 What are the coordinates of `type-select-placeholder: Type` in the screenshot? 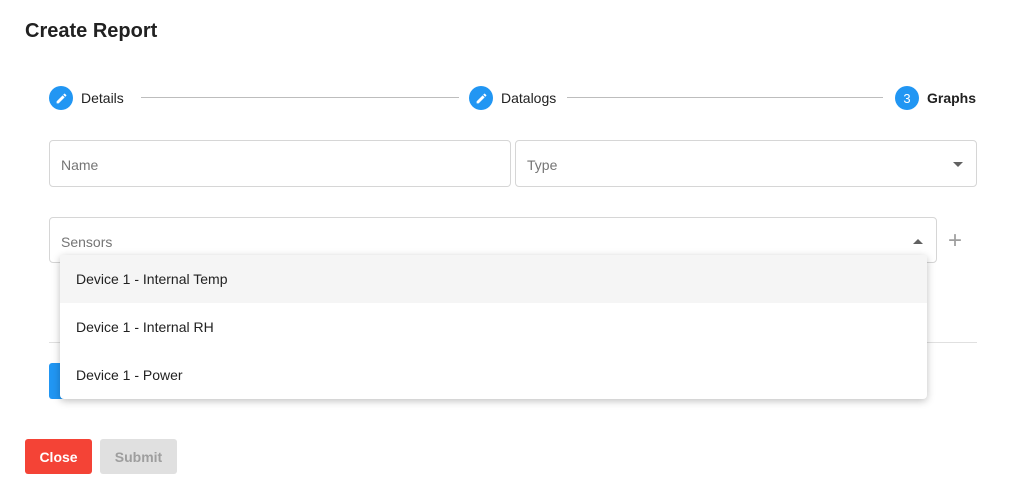 It's located at (542, 165).